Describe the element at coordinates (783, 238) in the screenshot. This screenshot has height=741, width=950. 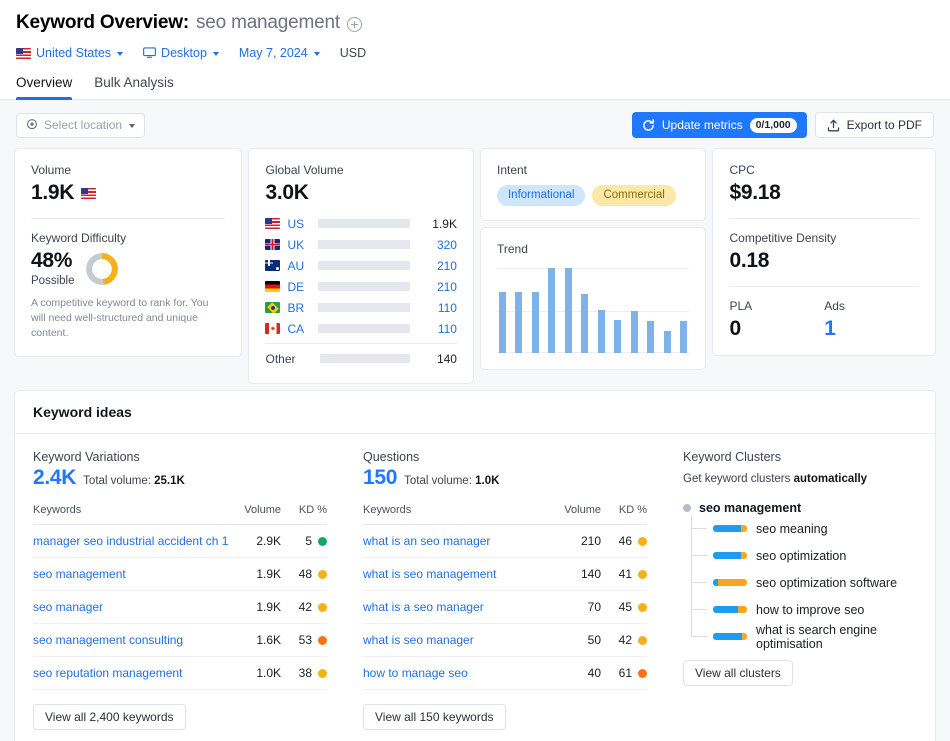
I see `competitive-density-label: Competitive Density` at that location.